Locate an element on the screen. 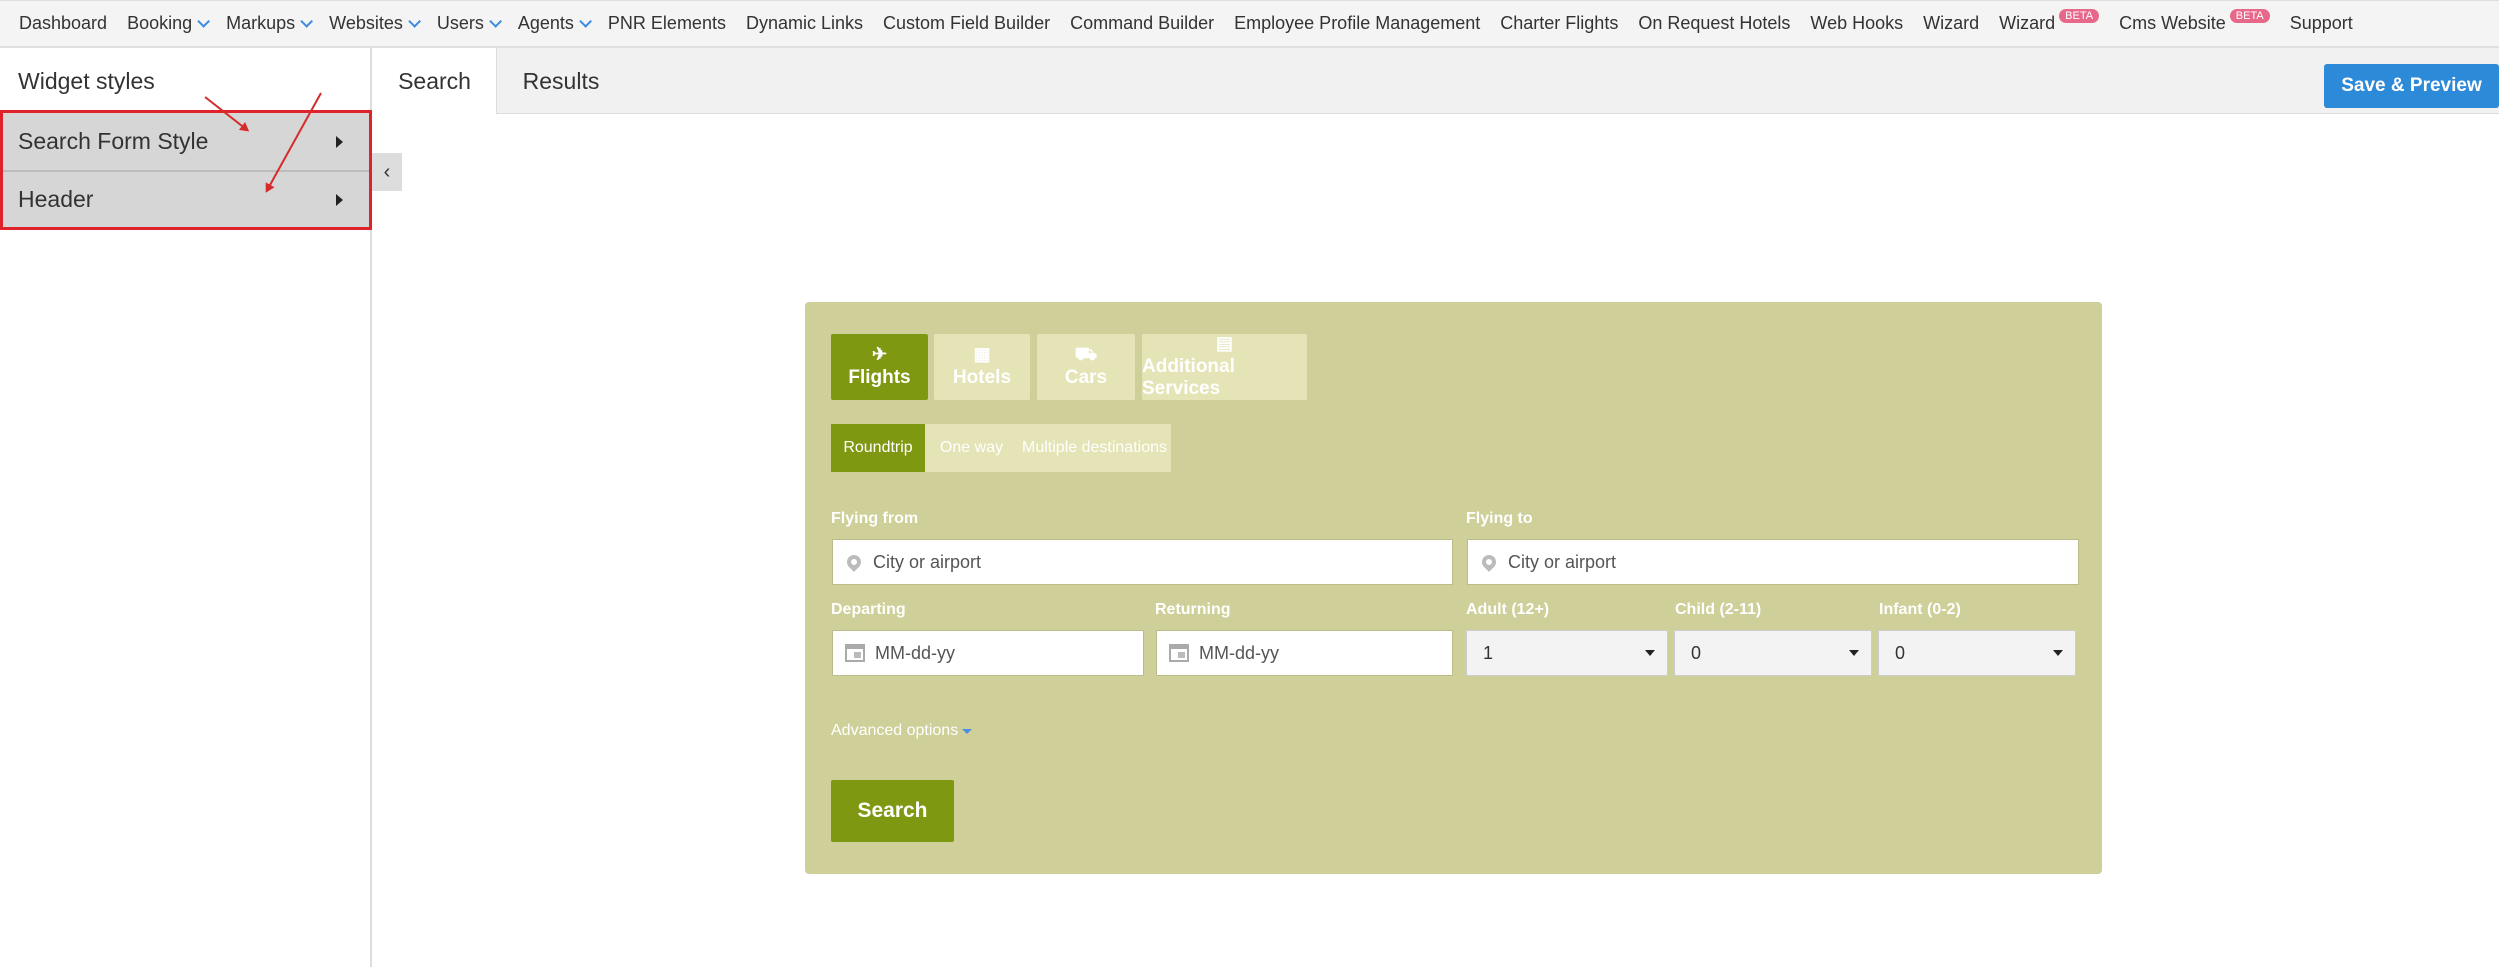  product-tab-label: Hotels is located at coordinates (982, 377).